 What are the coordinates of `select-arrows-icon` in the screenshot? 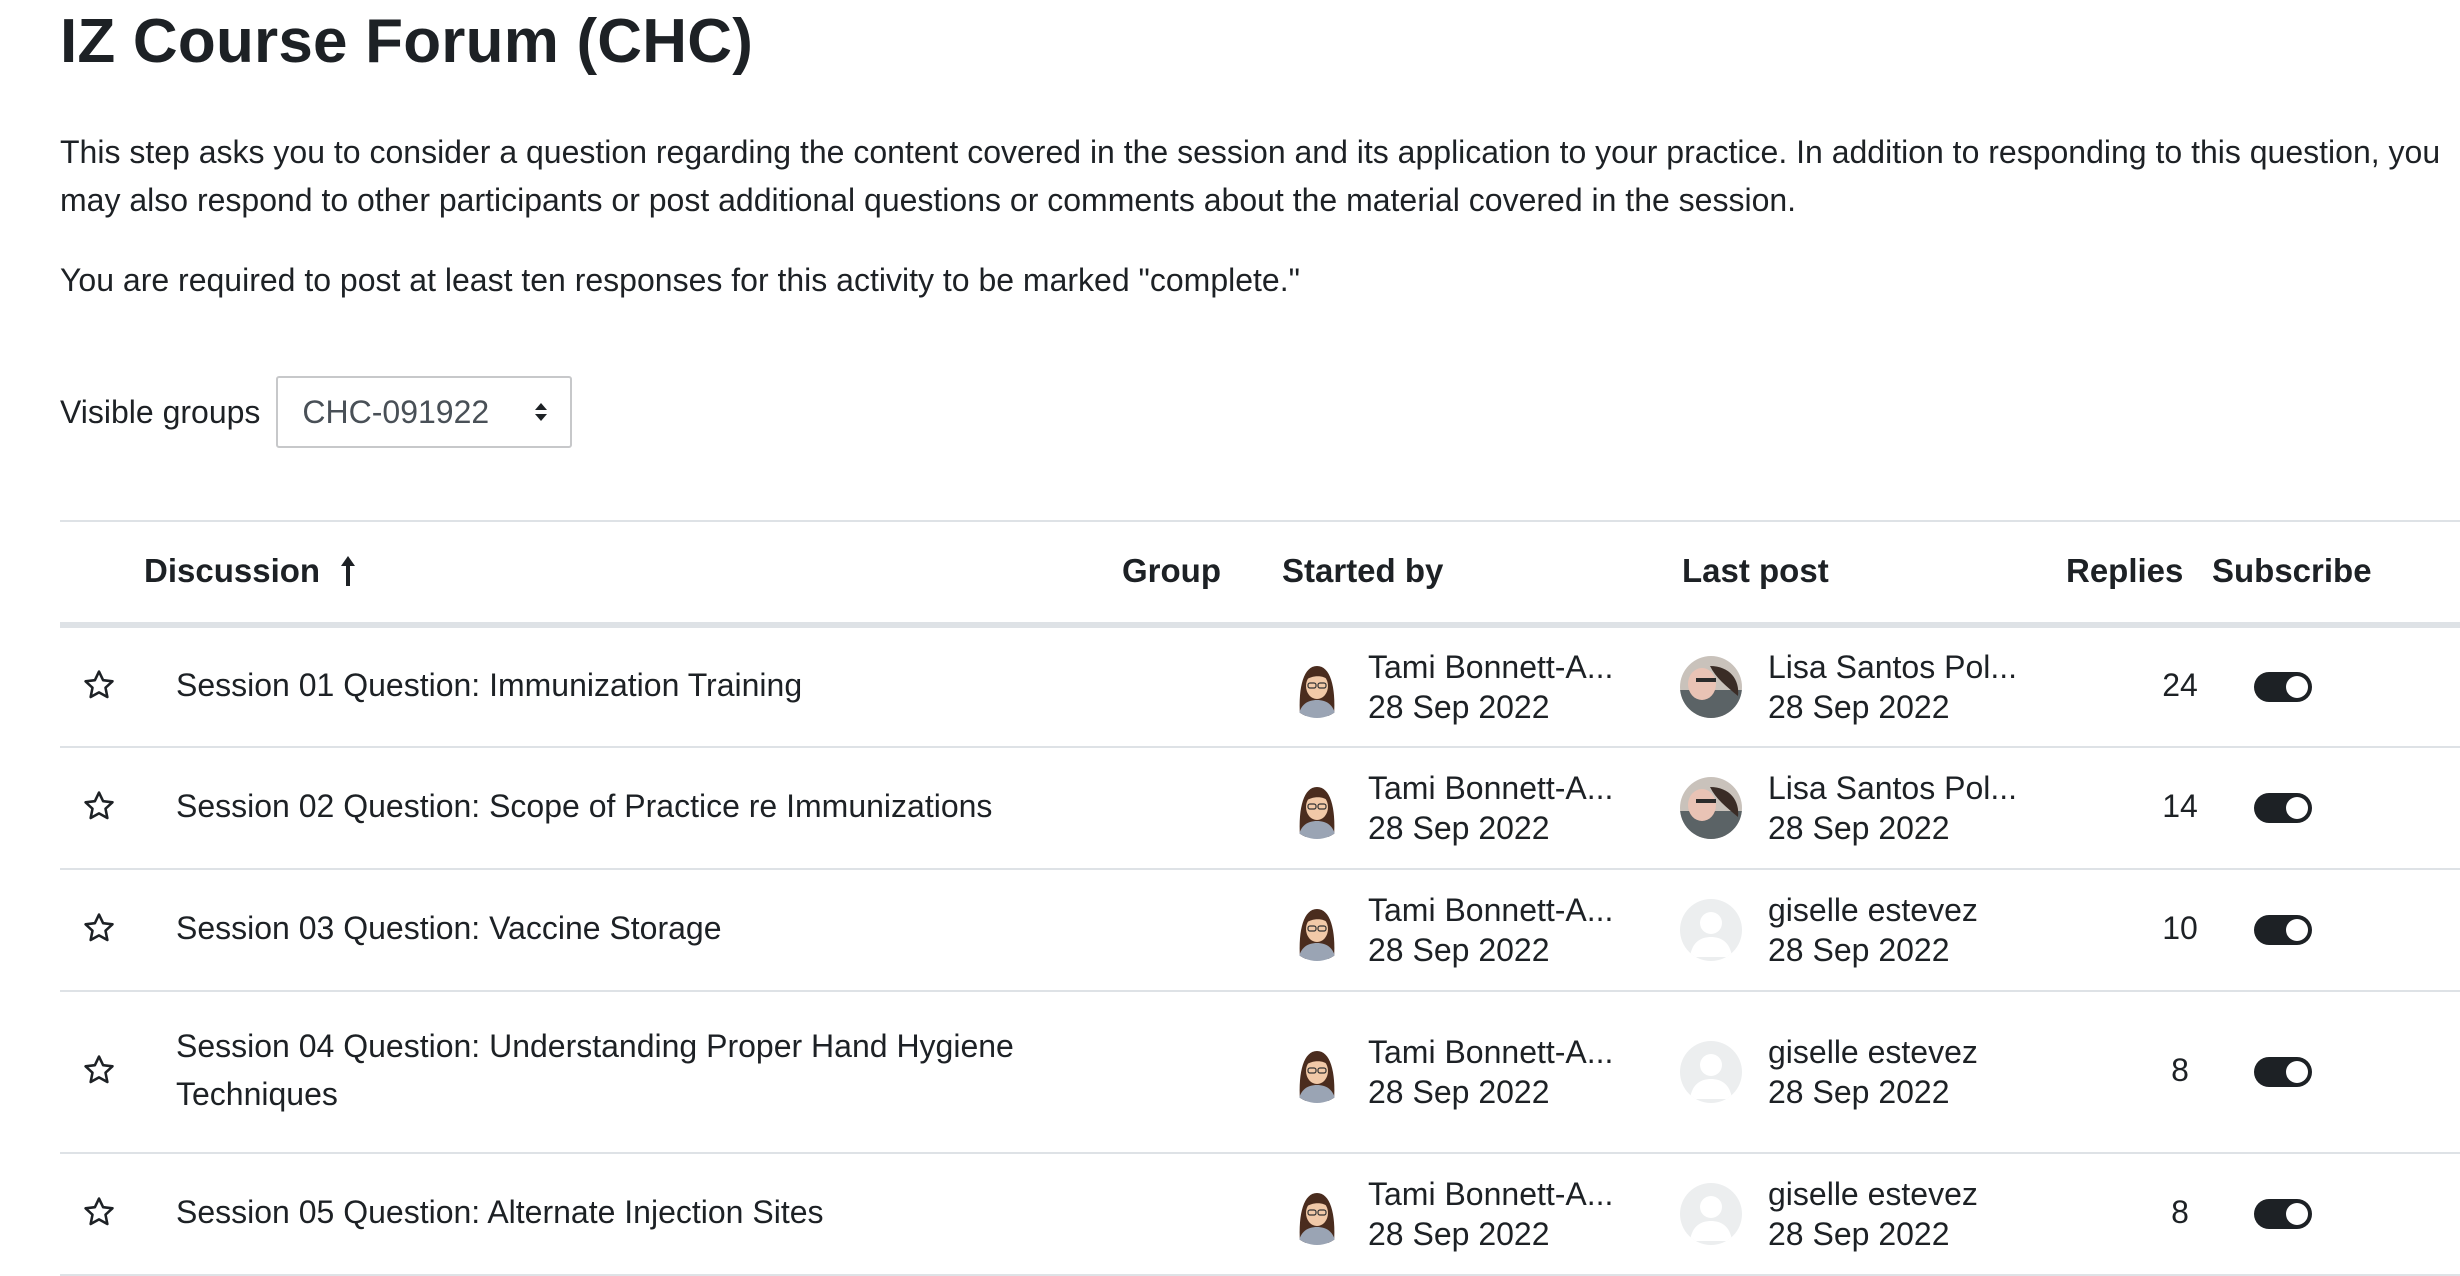 It's located at (541, 412).